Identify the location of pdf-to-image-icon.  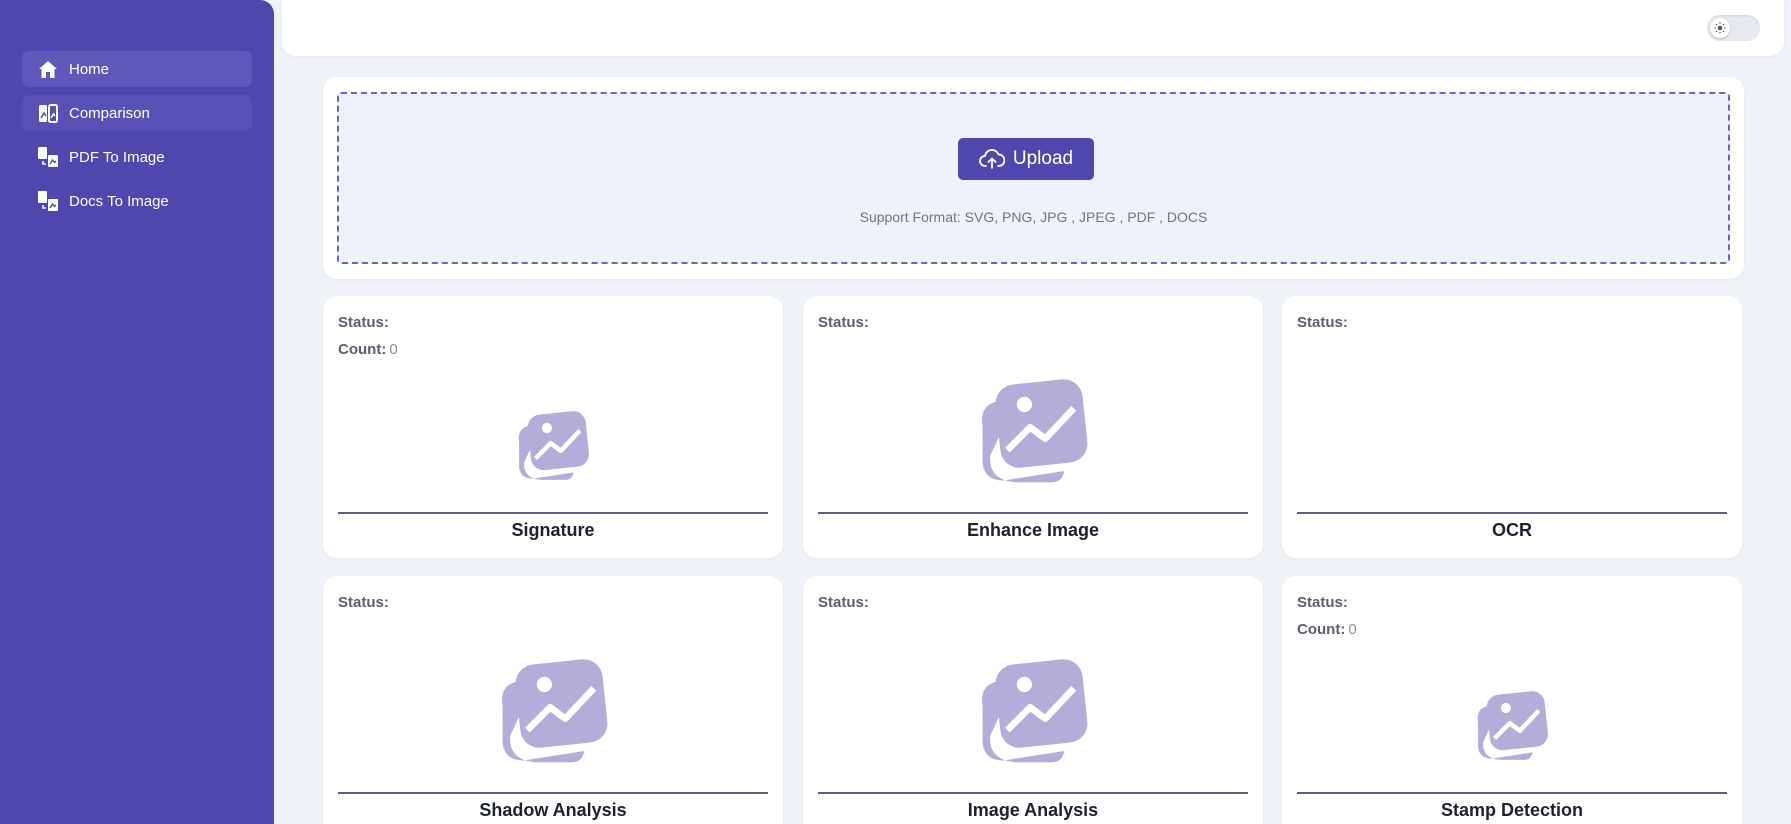
(48, 157).